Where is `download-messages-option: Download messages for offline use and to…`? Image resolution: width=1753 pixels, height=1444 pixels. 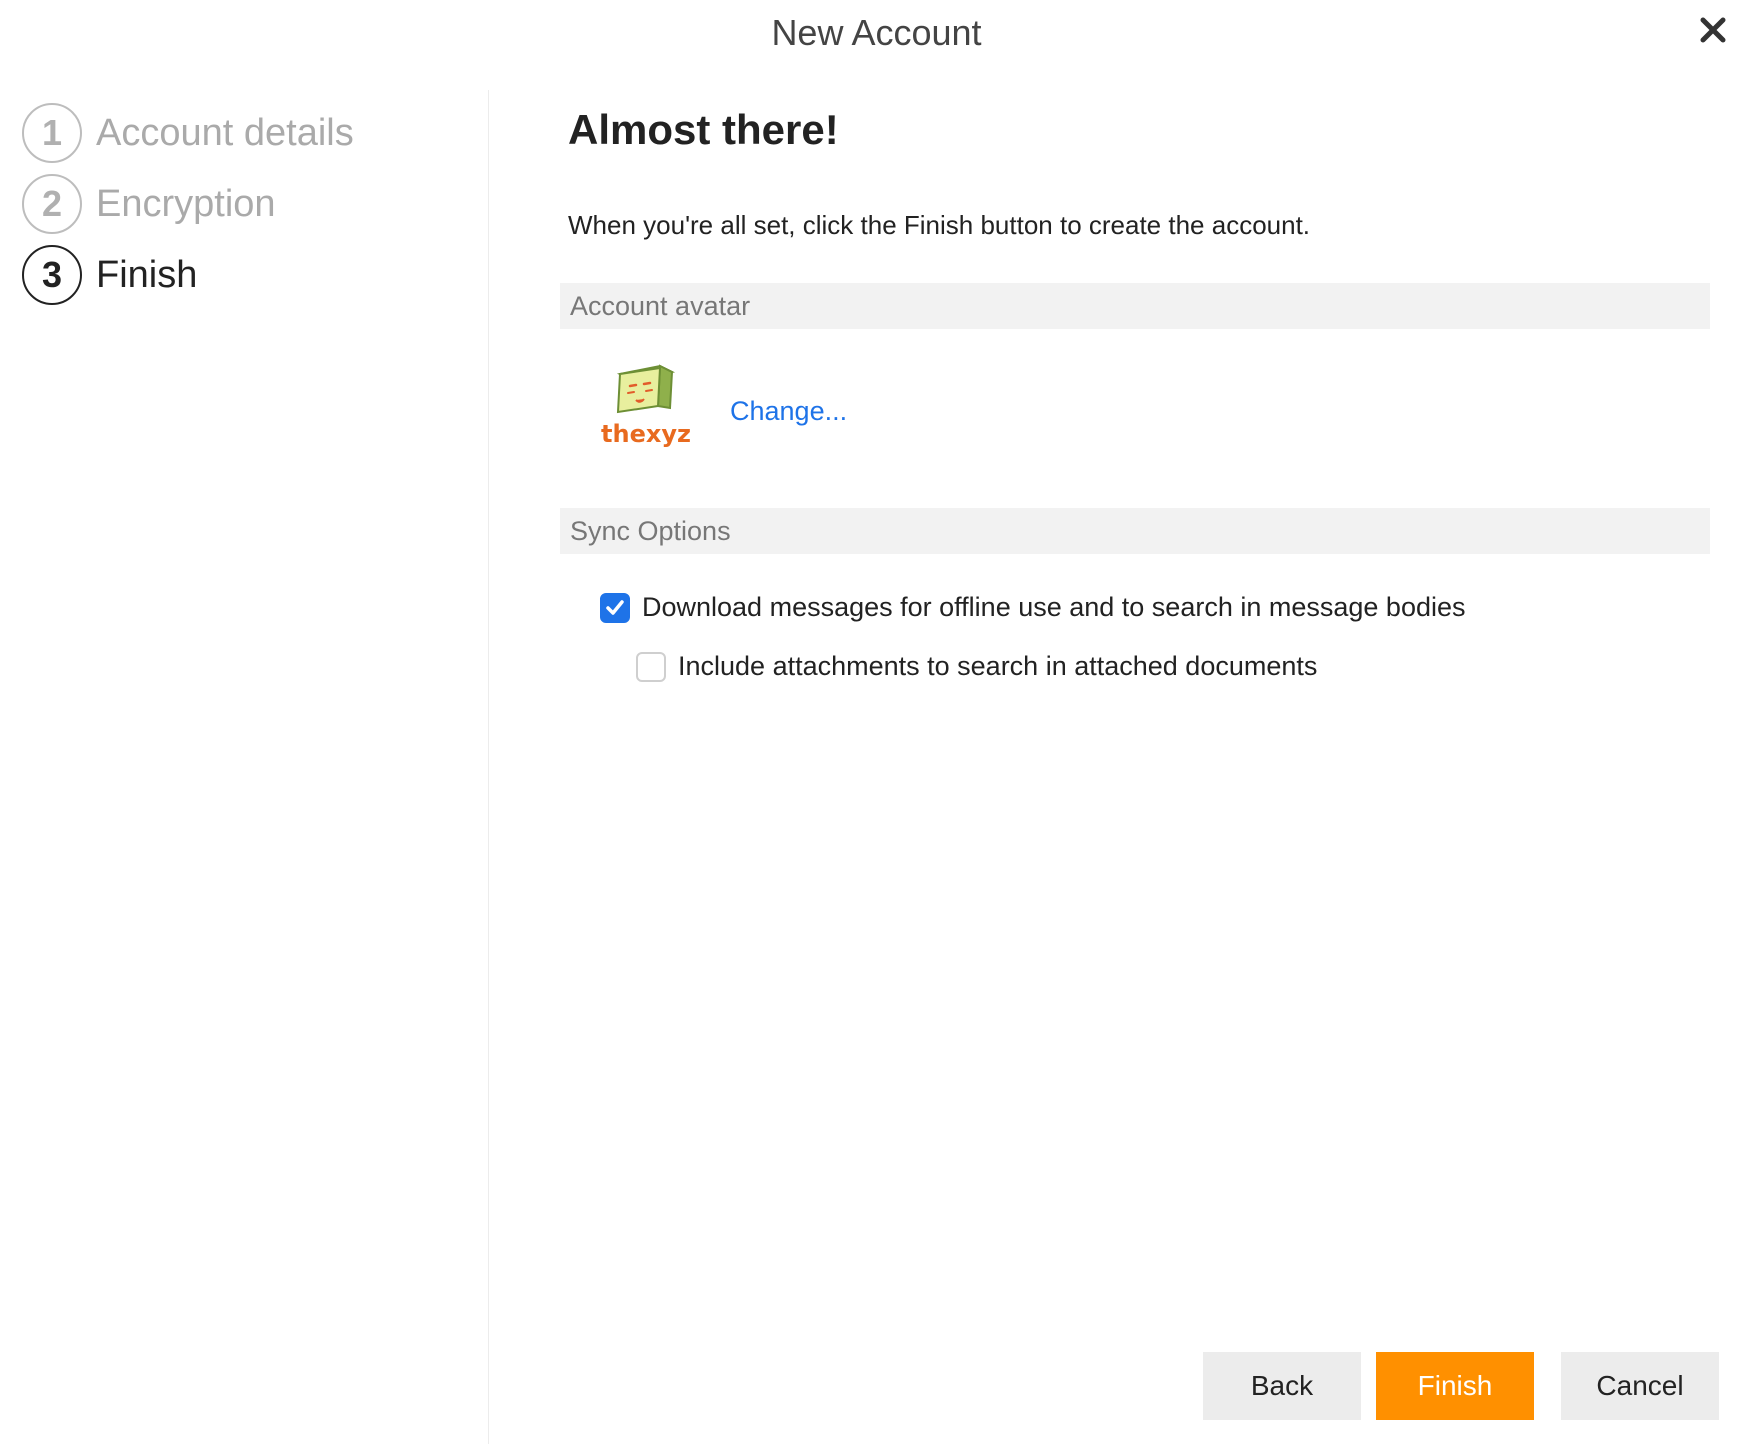
download-messages-option: Download messages for offline use and to… is located at coordinates (1033, 607).